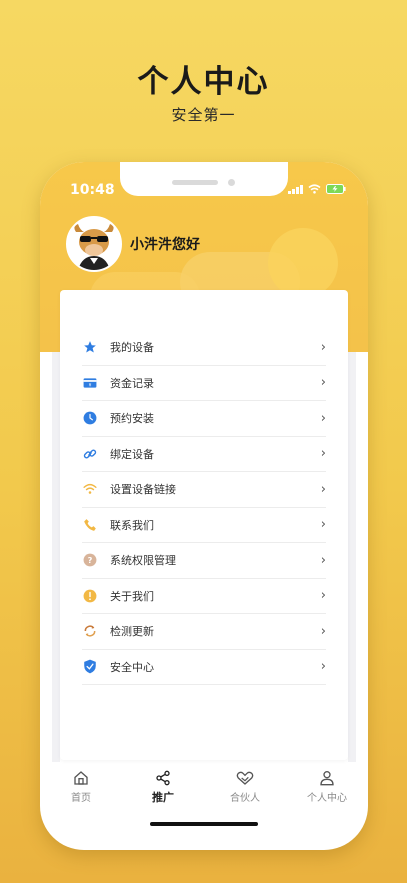 This screenshot has height=883, width=407. What do you see at coordinates (204, 561) in the screenshot?
I see `menu-item-permission-management: ? 系统权限管理 ›` at bounding box center [204, 561].